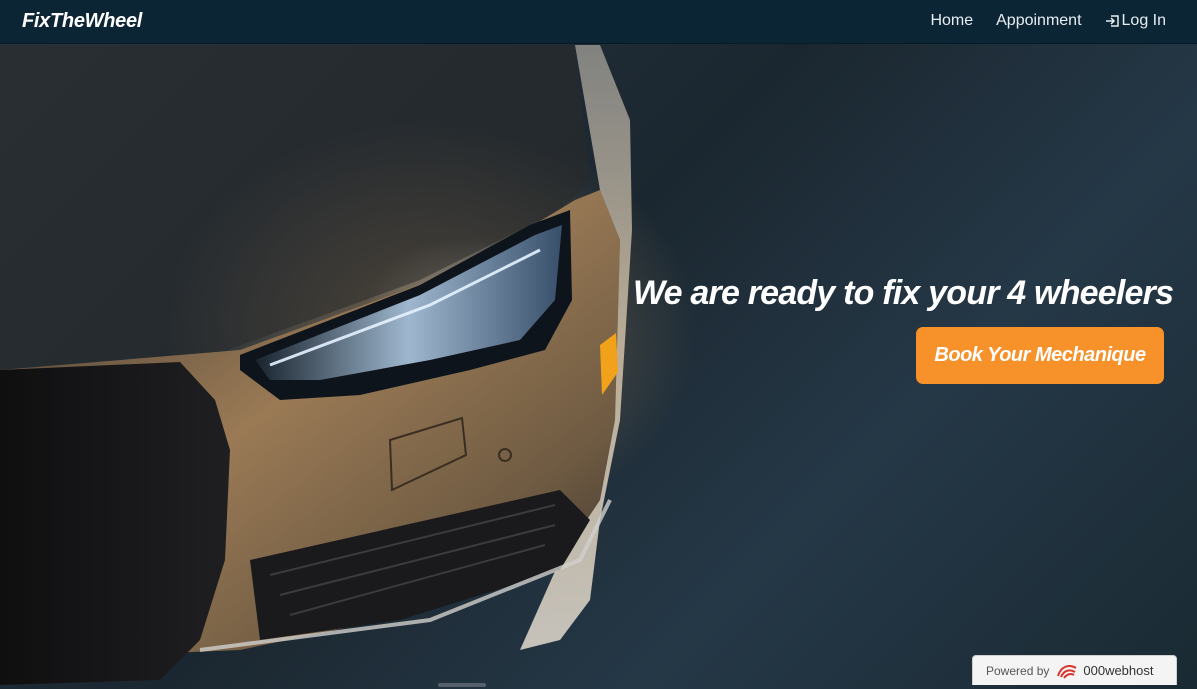 The height and width of the screenshot is (689, 1197). What do you see at coordinates (1067, 671) in the screenshot?
I see `000webhost-logo-icon` at bounding box center [1067, 671].